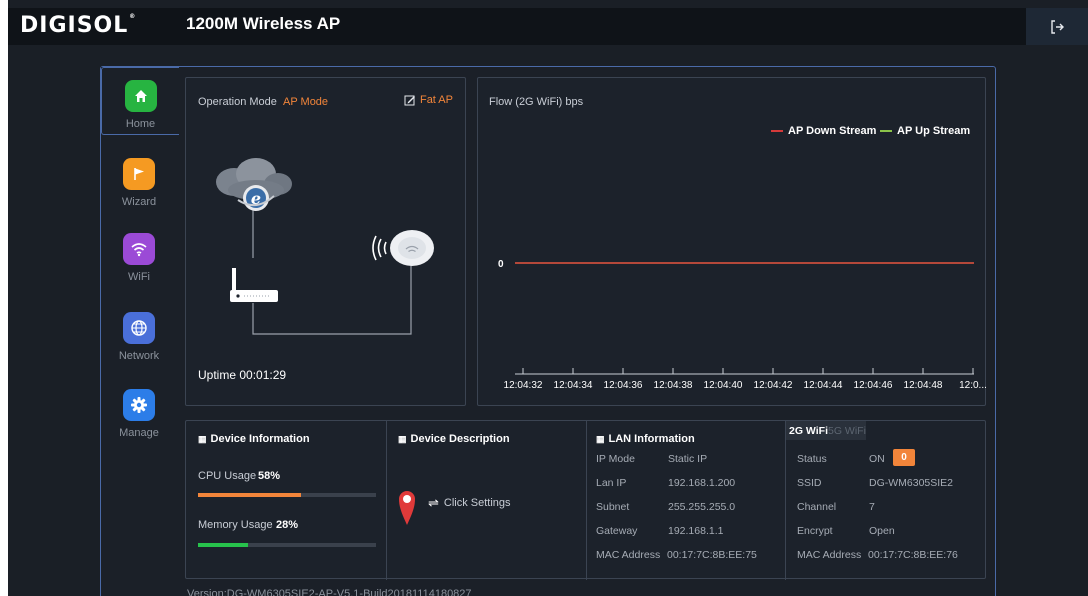  What do you see at coordinates (139, 405) in the screenshot?
I see `gear-icon` at bounding box center [139, 405].